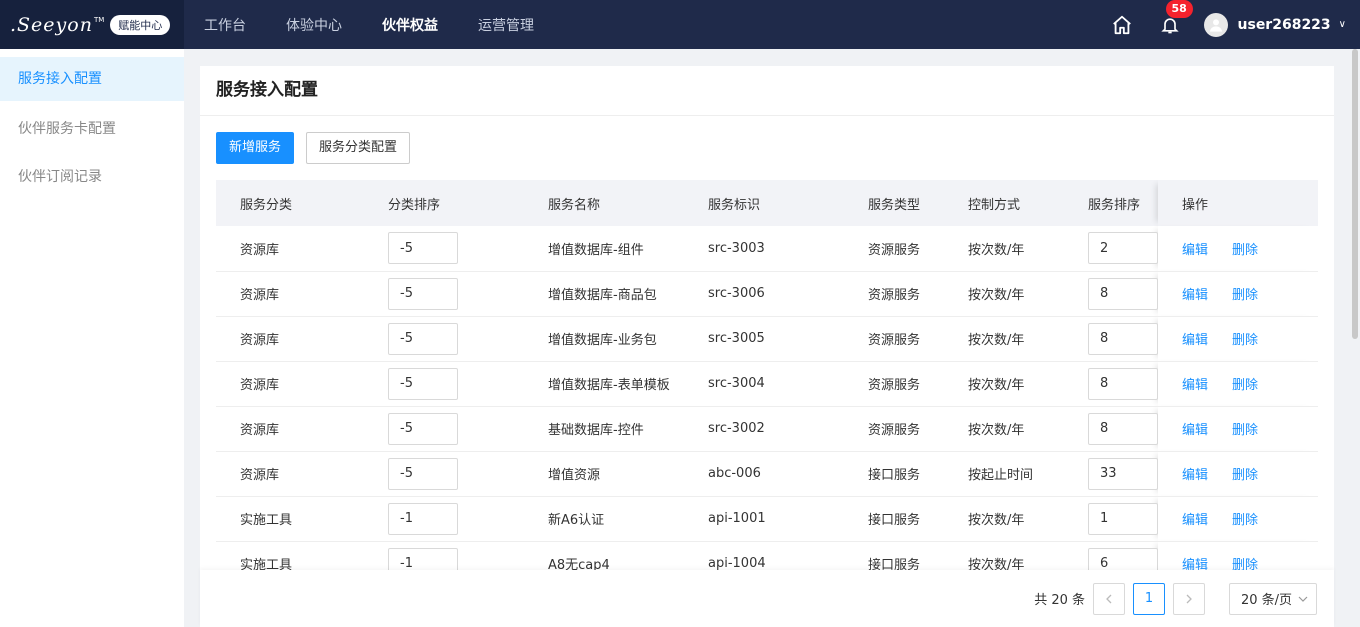 The width and height of the screenshot is (1360, 627). Describe the element at coordinates (1059, 600) in the screenshot. I see `pagination-total: 共 20 条` at that location.